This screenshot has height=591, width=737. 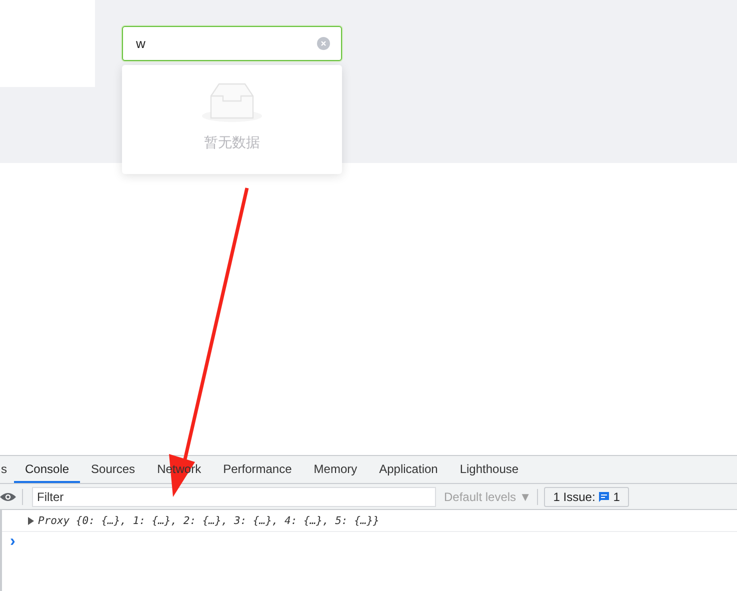 I want to click on empty-box-icon, so click(x=232, y=103).